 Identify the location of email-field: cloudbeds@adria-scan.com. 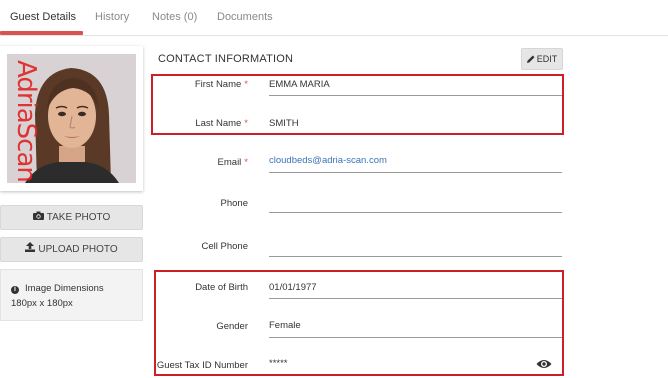
(328, 160).